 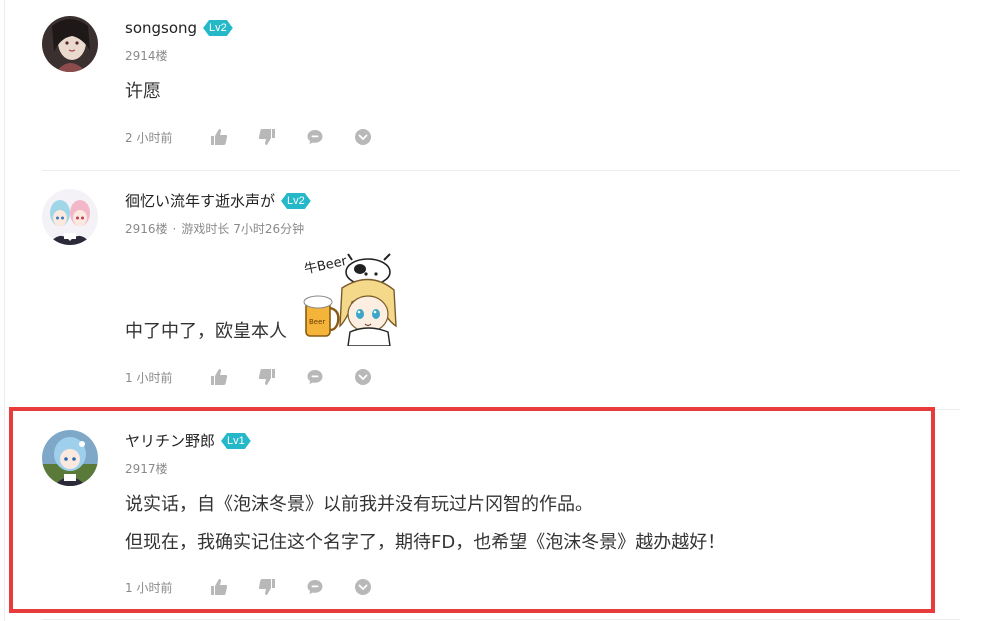 I want to click on username: 徊忆い流年す逝水声が, so click(x=200, y=201).